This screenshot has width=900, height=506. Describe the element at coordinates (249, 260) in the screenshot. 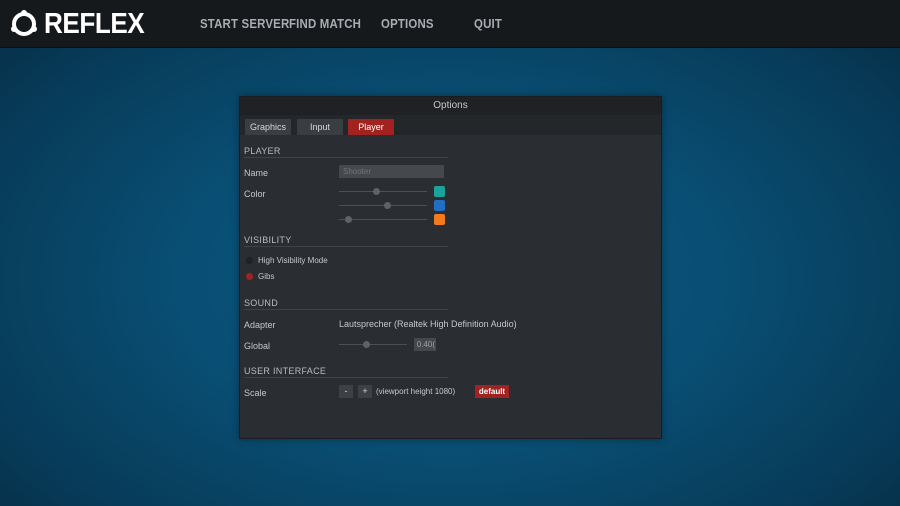

I see `high-visibility-toggle` at that location.